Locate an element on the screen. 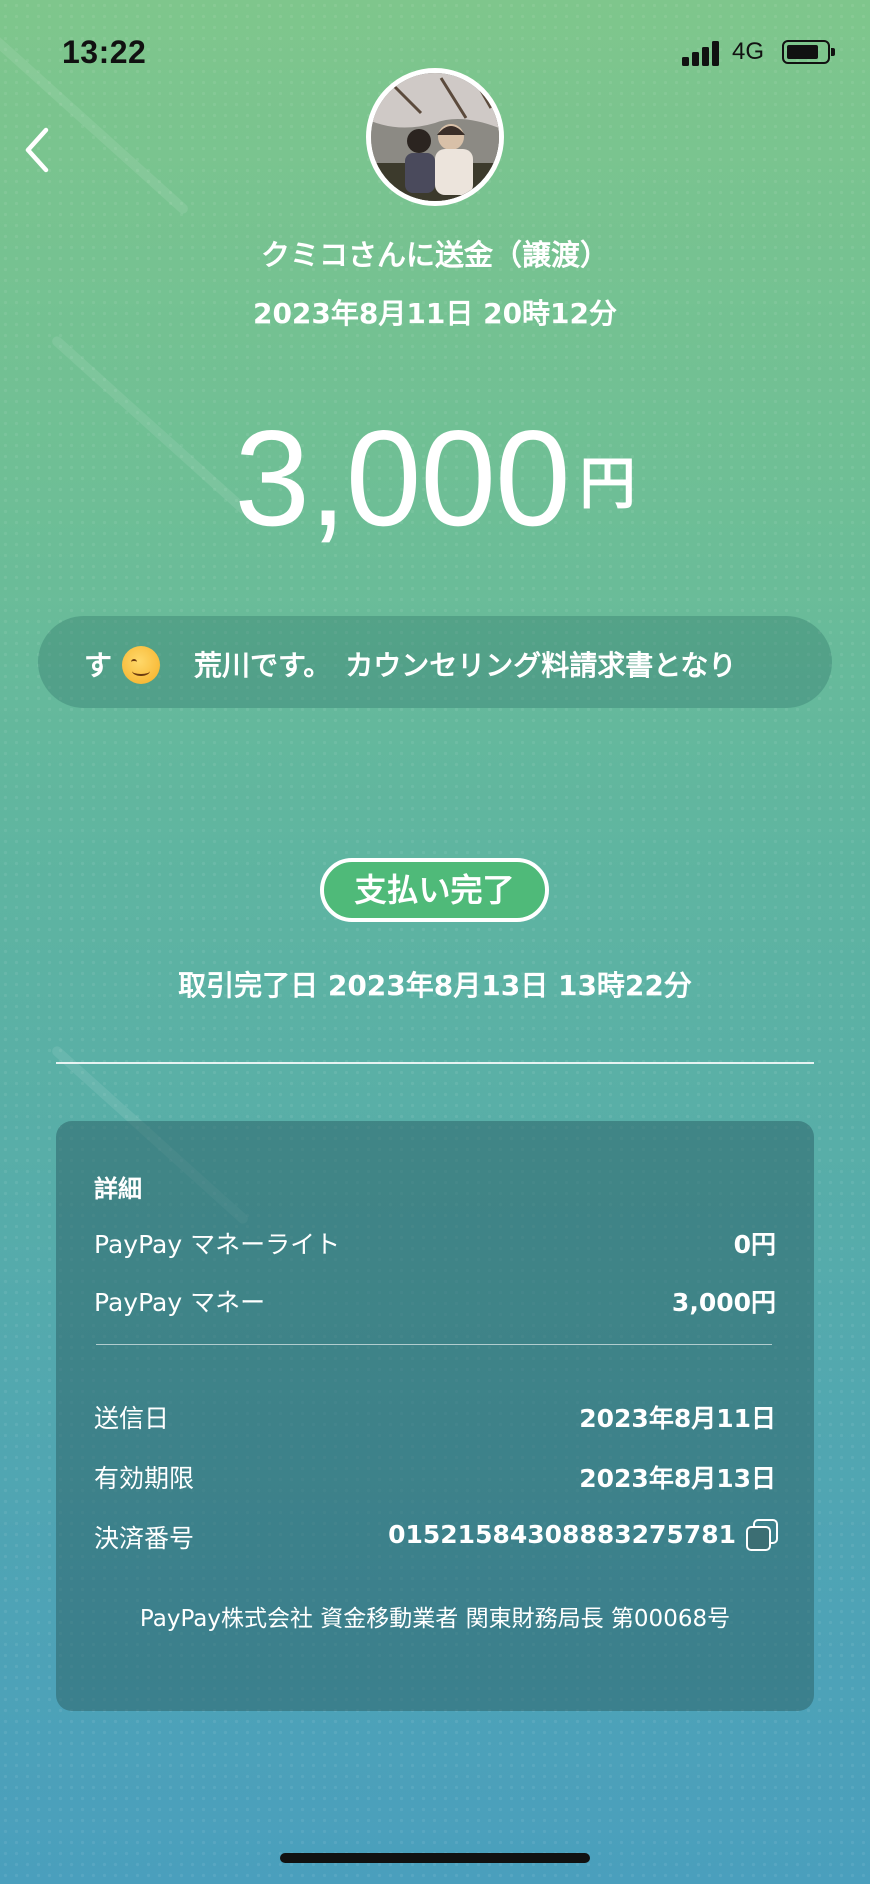  detail-value: 3,000円 is located at coordinates (723, 1302).